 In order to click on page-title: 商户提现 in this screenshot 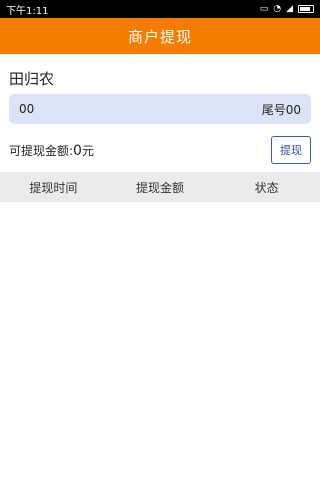, I will do `click(159, 36)`.